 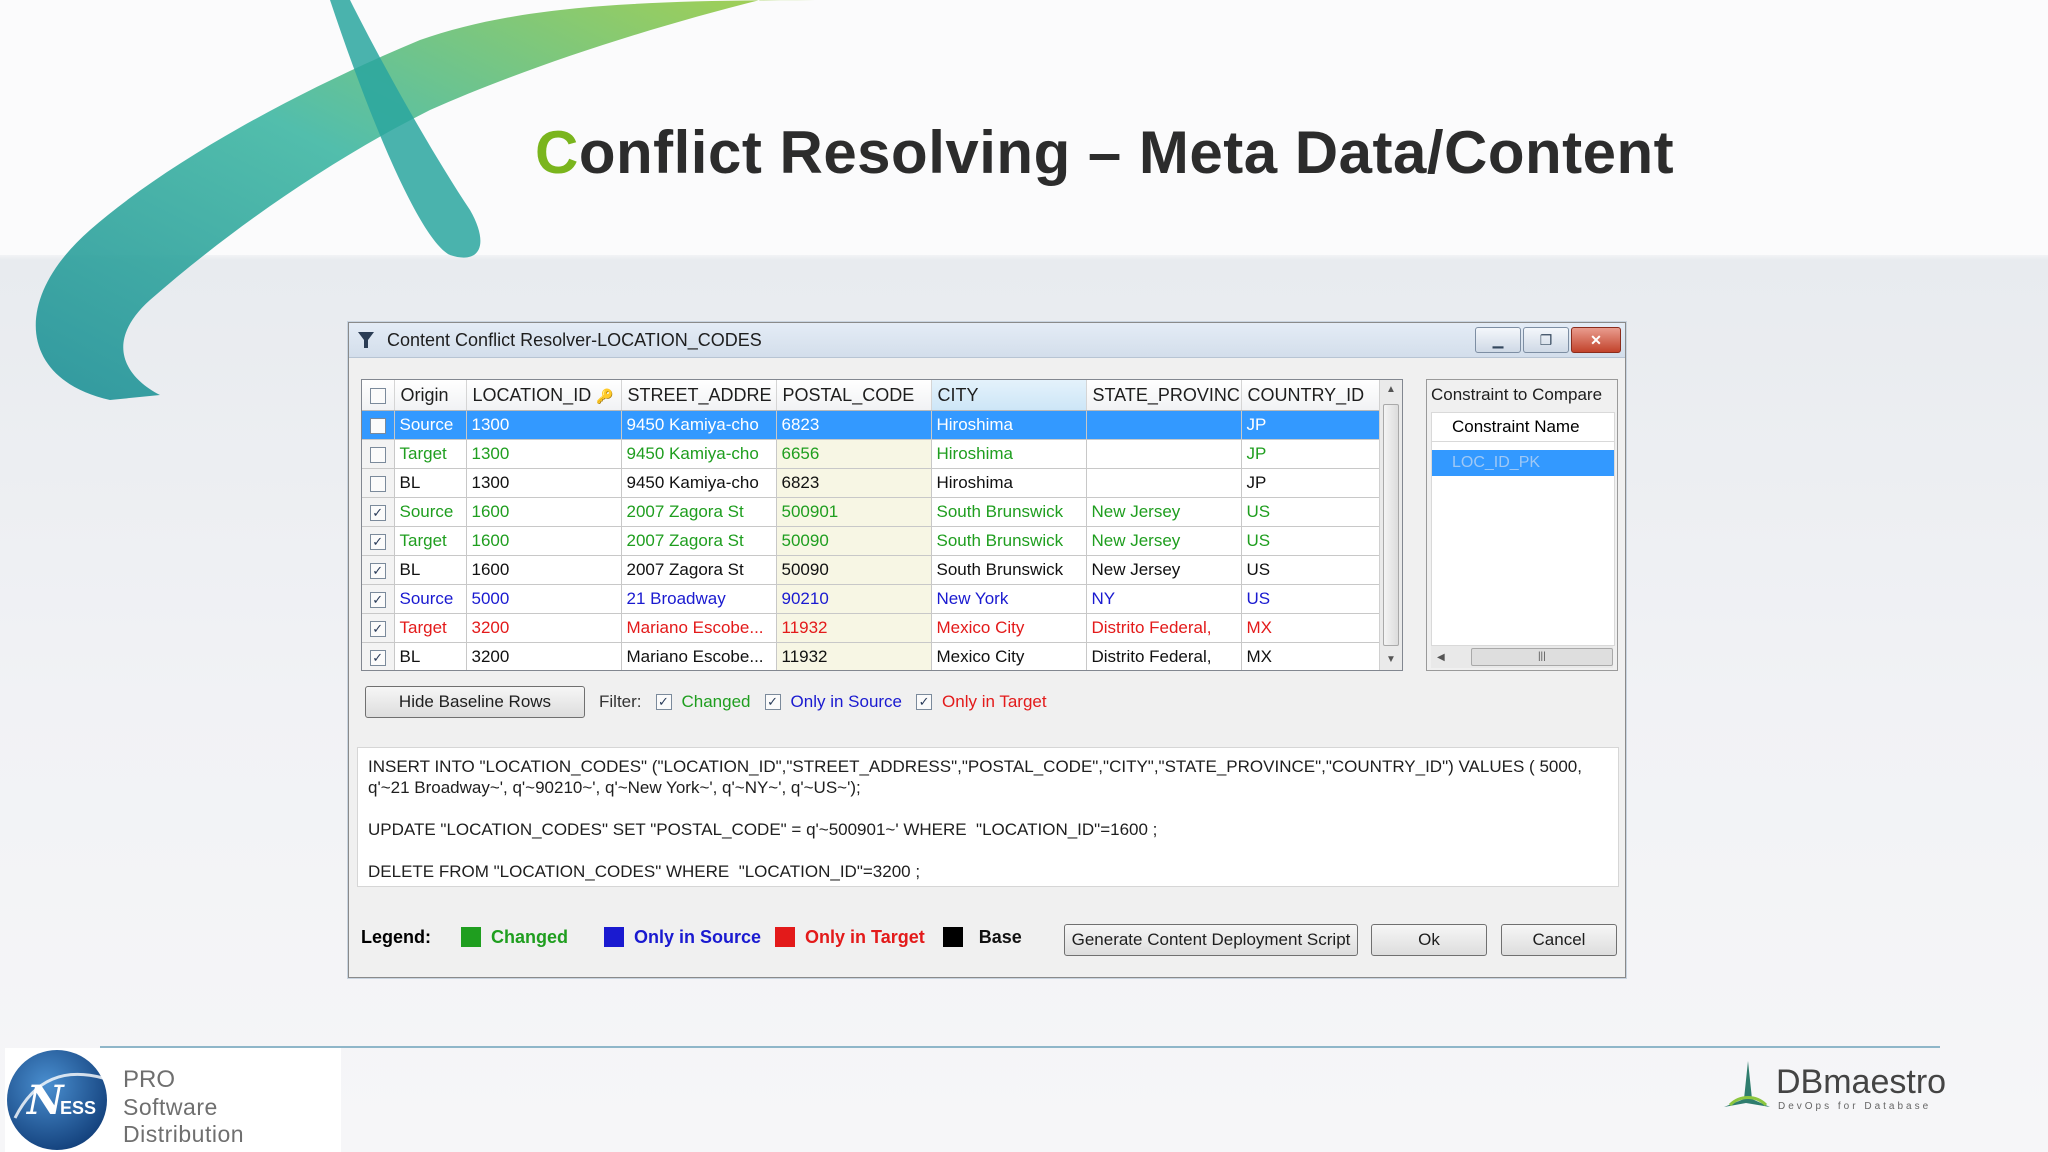 I want to click on constraint-name-header: Constraint Name, so click(x=1523, y=427).